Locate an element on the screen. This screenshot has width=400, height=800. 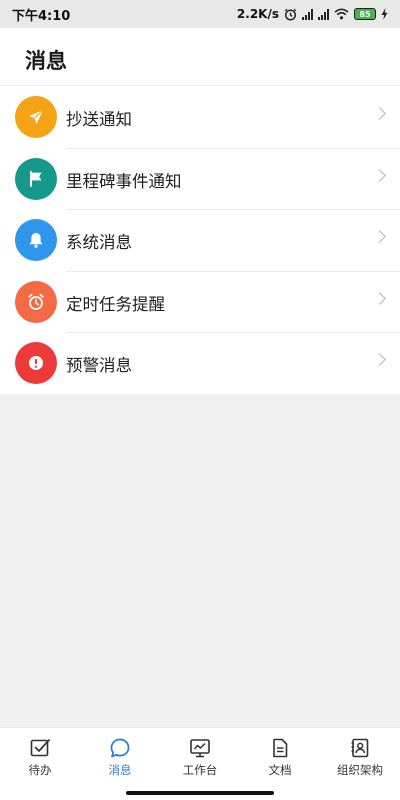
charging-icon is located at coordinates (384, 14).